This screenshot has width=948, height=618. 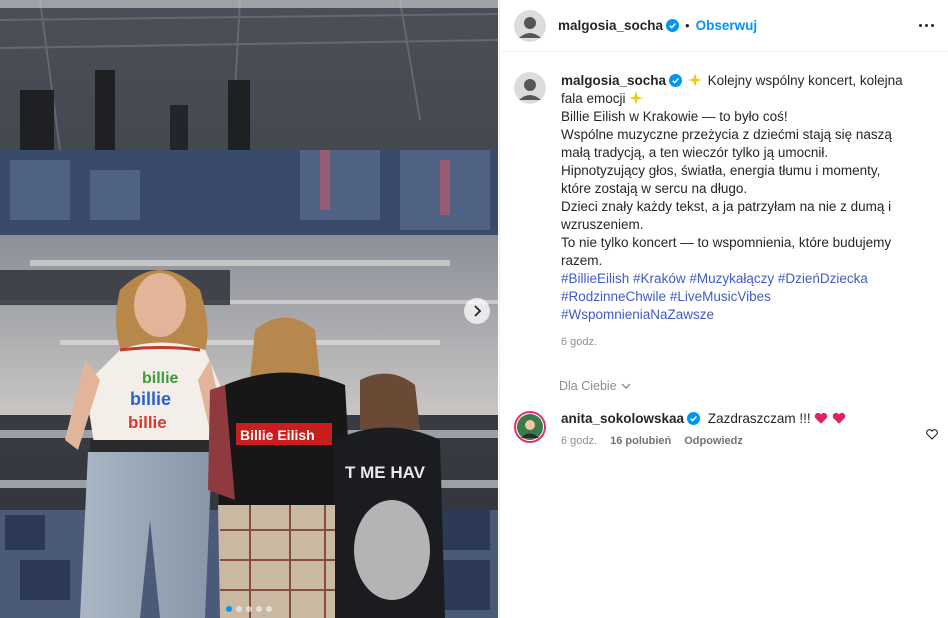 I want to click on hashtag-link: #DzieńDziecka, so click(x=823, y=278).